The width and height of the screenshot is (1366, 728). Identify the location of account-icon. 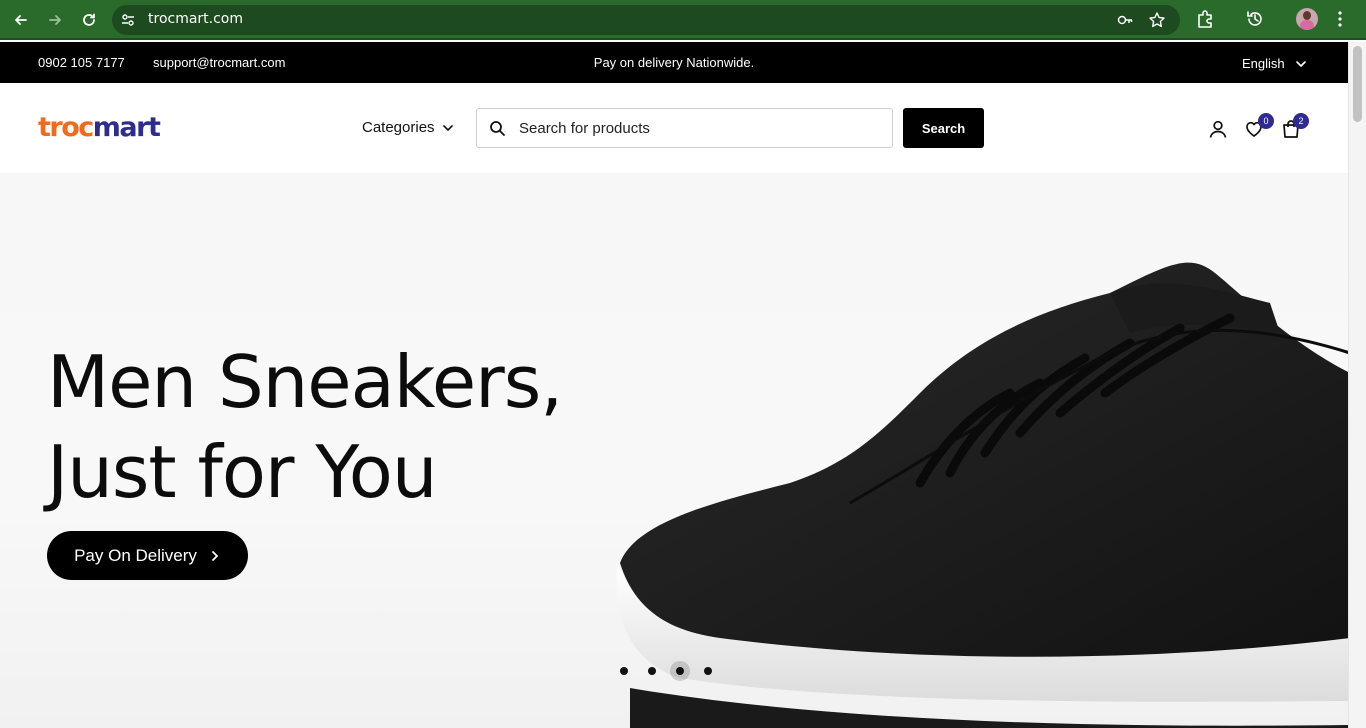
(1218, 129).